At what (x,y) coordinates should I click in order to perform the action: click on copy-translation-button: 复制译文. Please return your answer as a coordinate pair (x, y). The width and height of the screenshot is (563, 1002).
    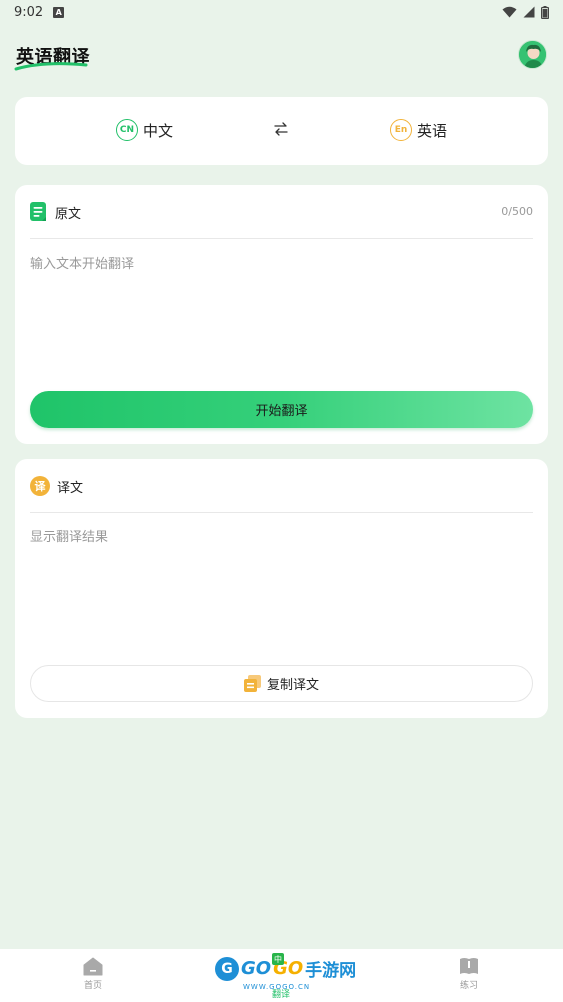
    Looking at the image, I should click on (281, 683).